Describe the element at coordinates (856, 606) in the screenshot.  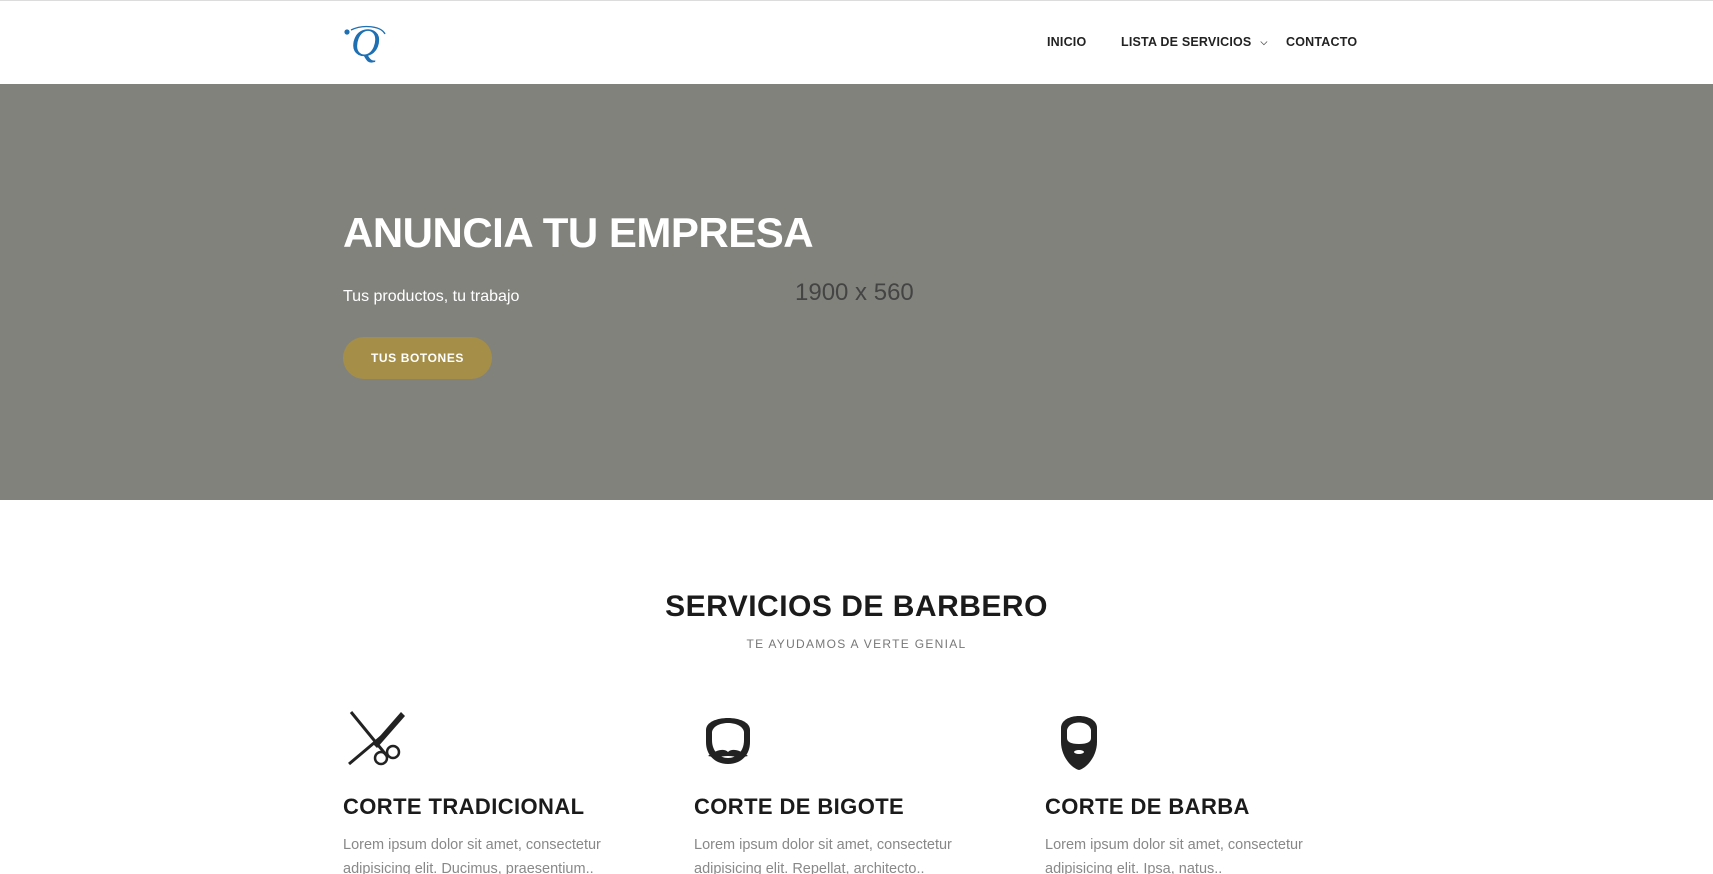
I see `section-title: SERVICIOS DE BARBERO` at that location.